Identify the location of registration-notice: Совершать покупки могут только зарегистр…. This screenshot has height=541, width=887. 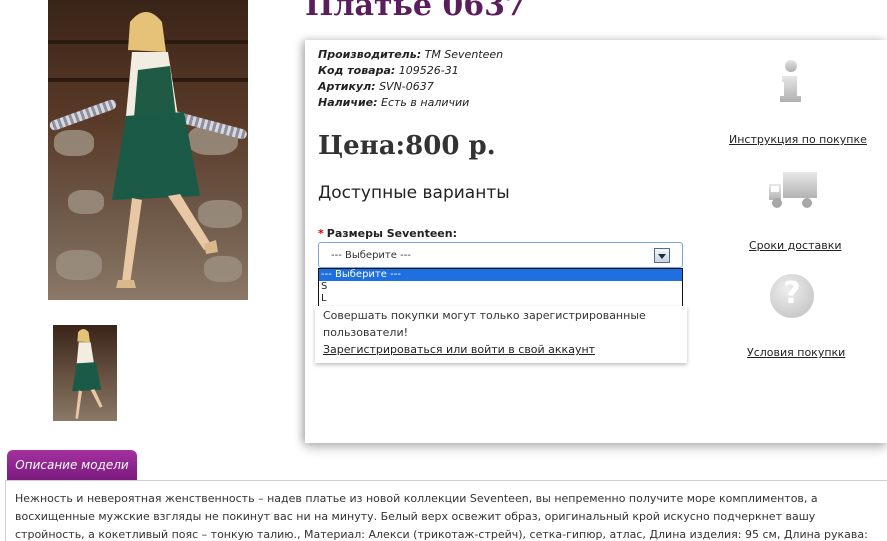
(501, 334).